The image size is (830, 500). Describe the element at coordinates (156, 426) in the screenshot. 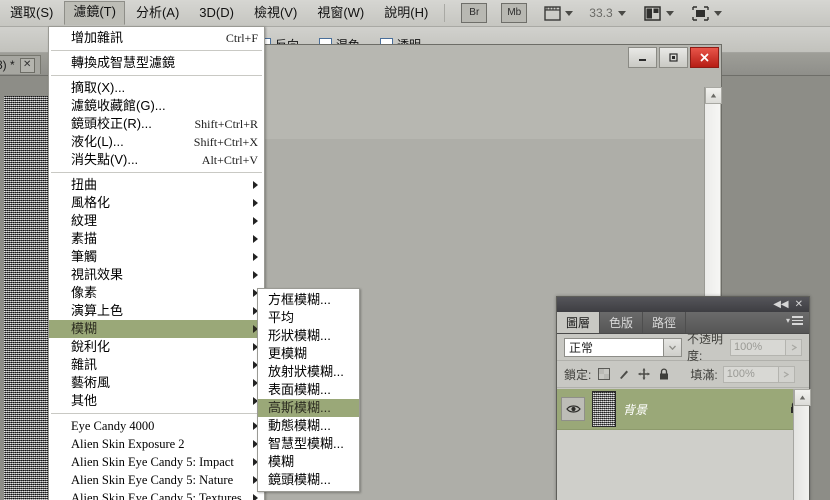

I see `filter-menu-item: Eye Candy 4000` at that location.